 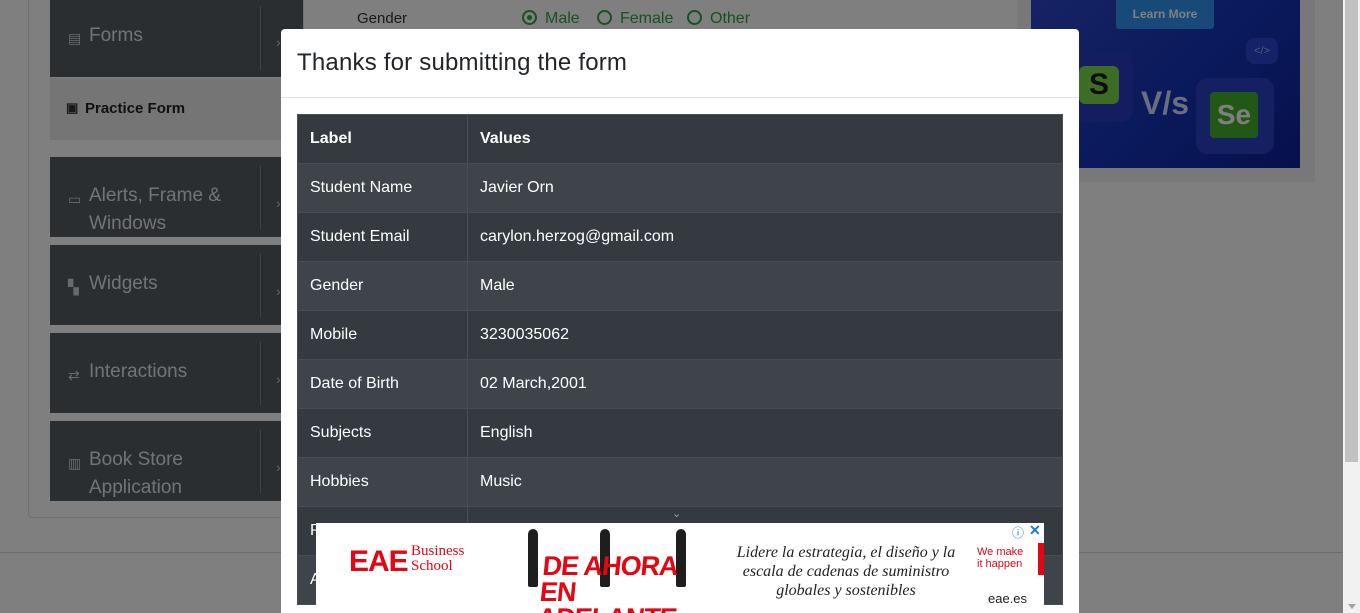 What do you see at coordinates (680, 63) in the screenshot?
I see `modal-header: Thanks for submitting the form` at bounding box center [680, 63].